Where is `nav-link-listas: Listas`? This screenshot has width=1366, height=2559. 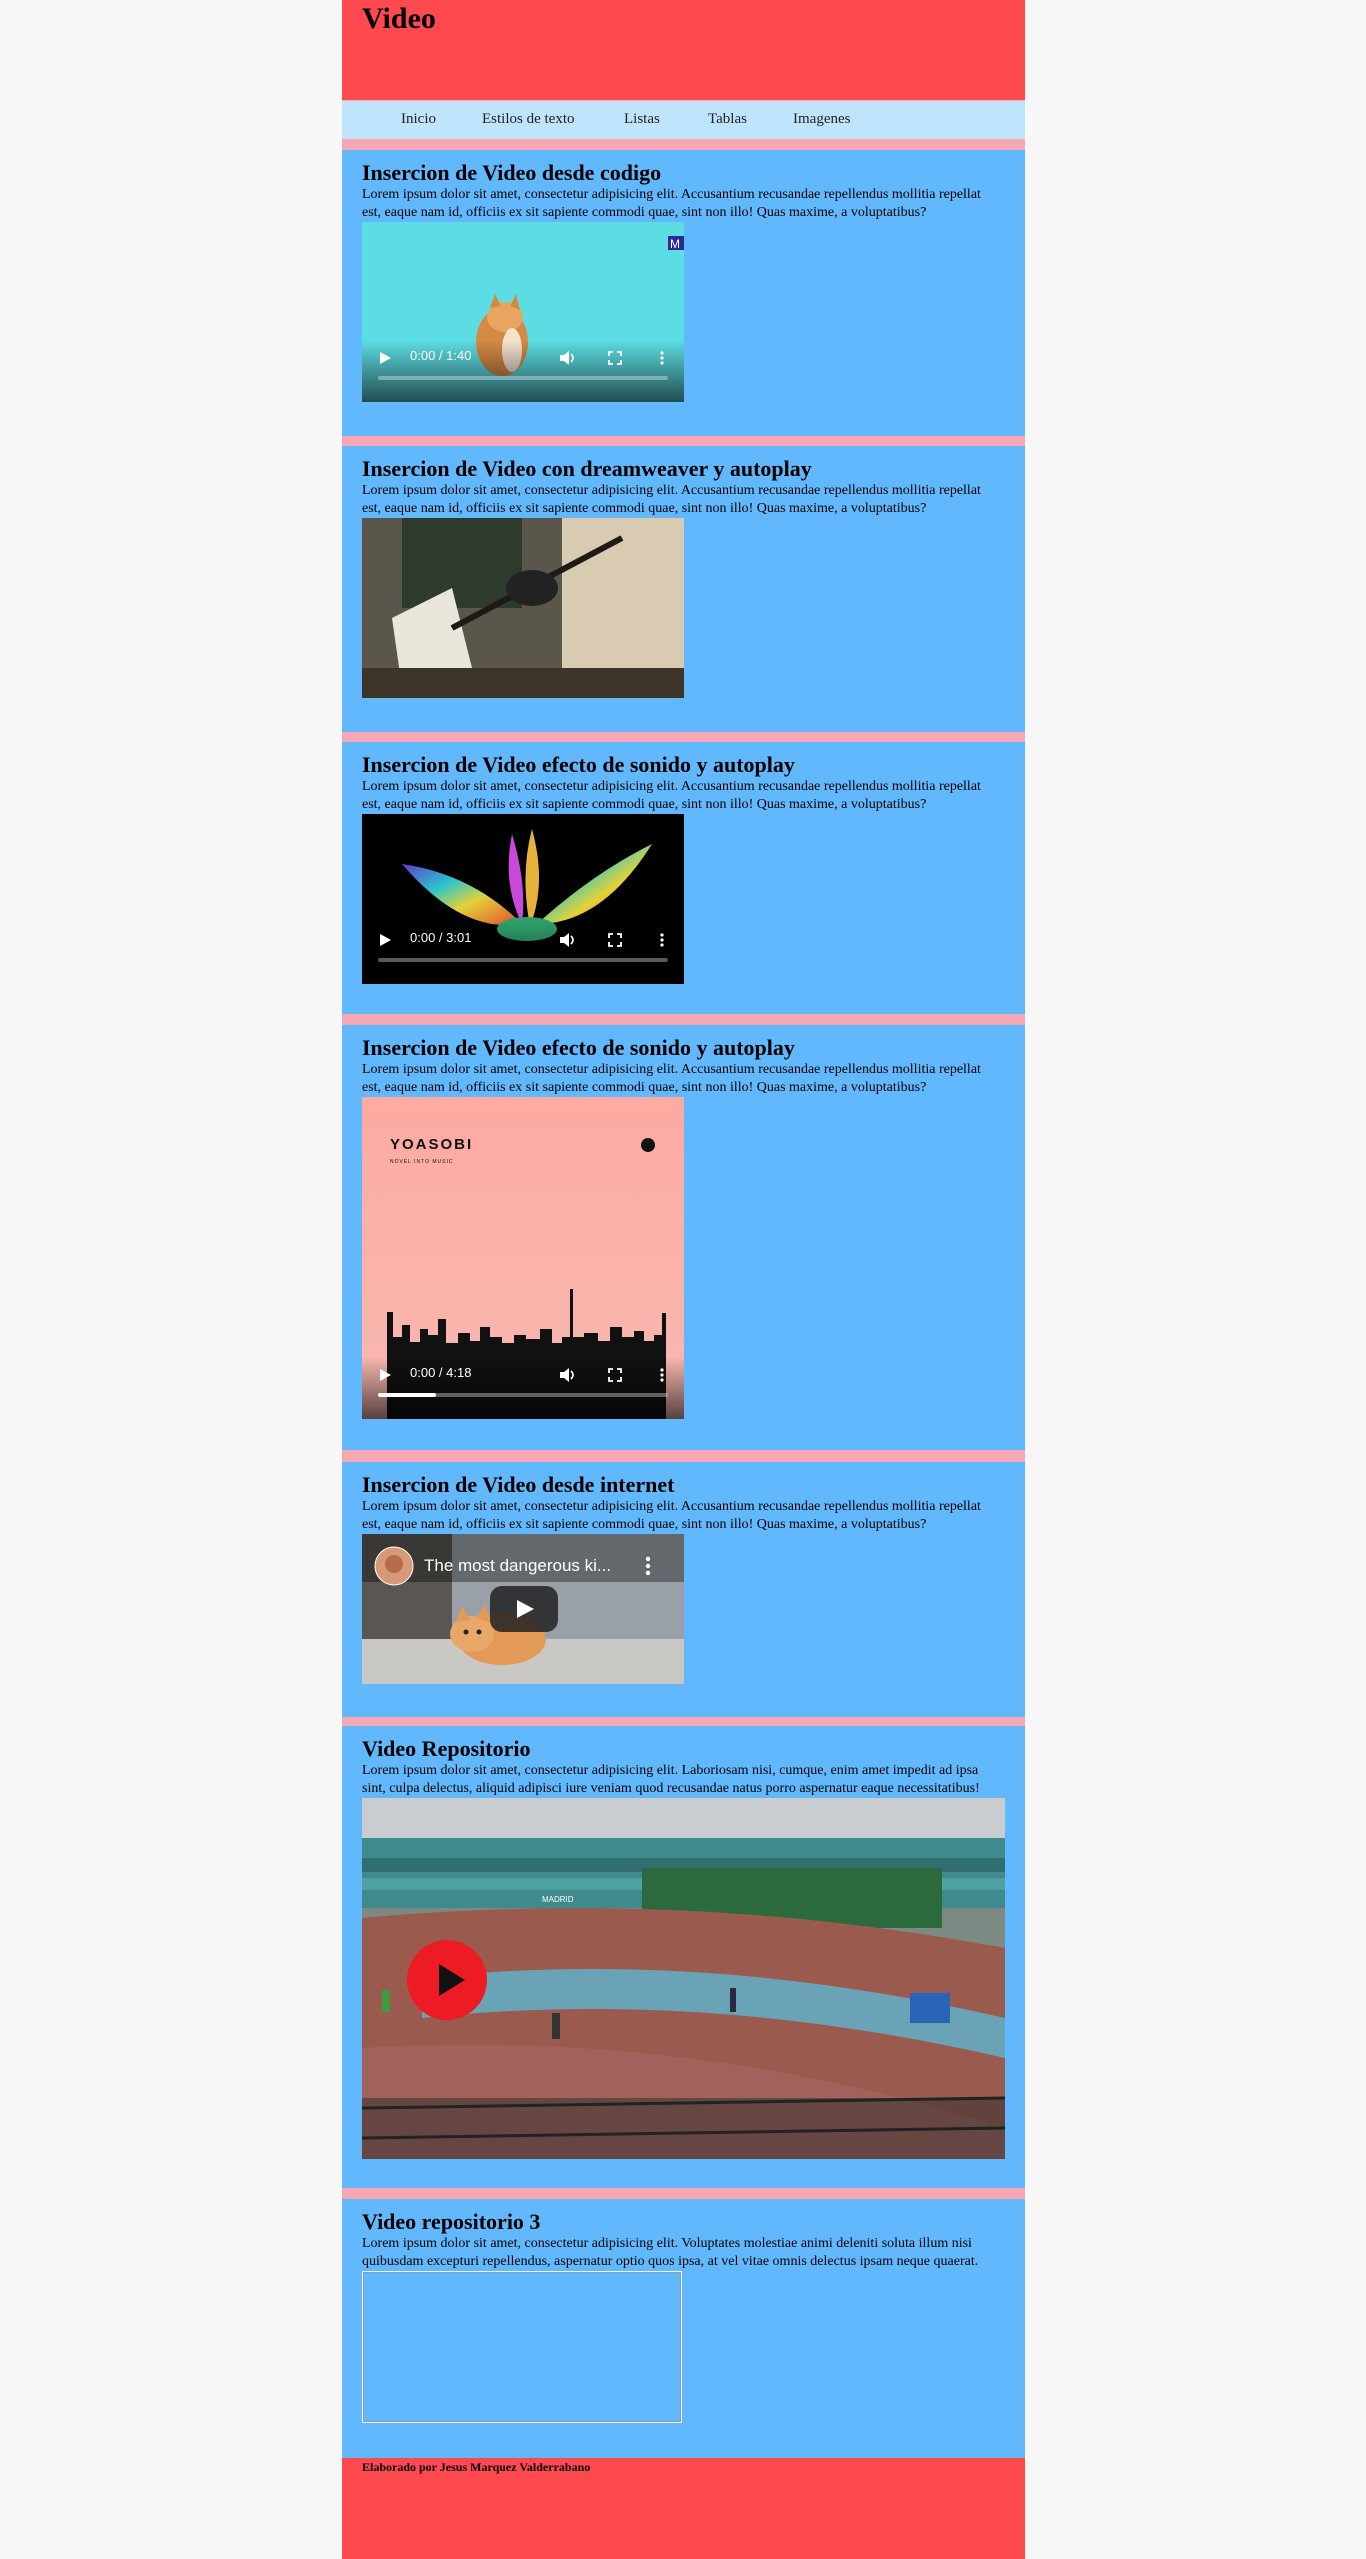 nav-link-listas: Listas is located at coordinates (642, 119).